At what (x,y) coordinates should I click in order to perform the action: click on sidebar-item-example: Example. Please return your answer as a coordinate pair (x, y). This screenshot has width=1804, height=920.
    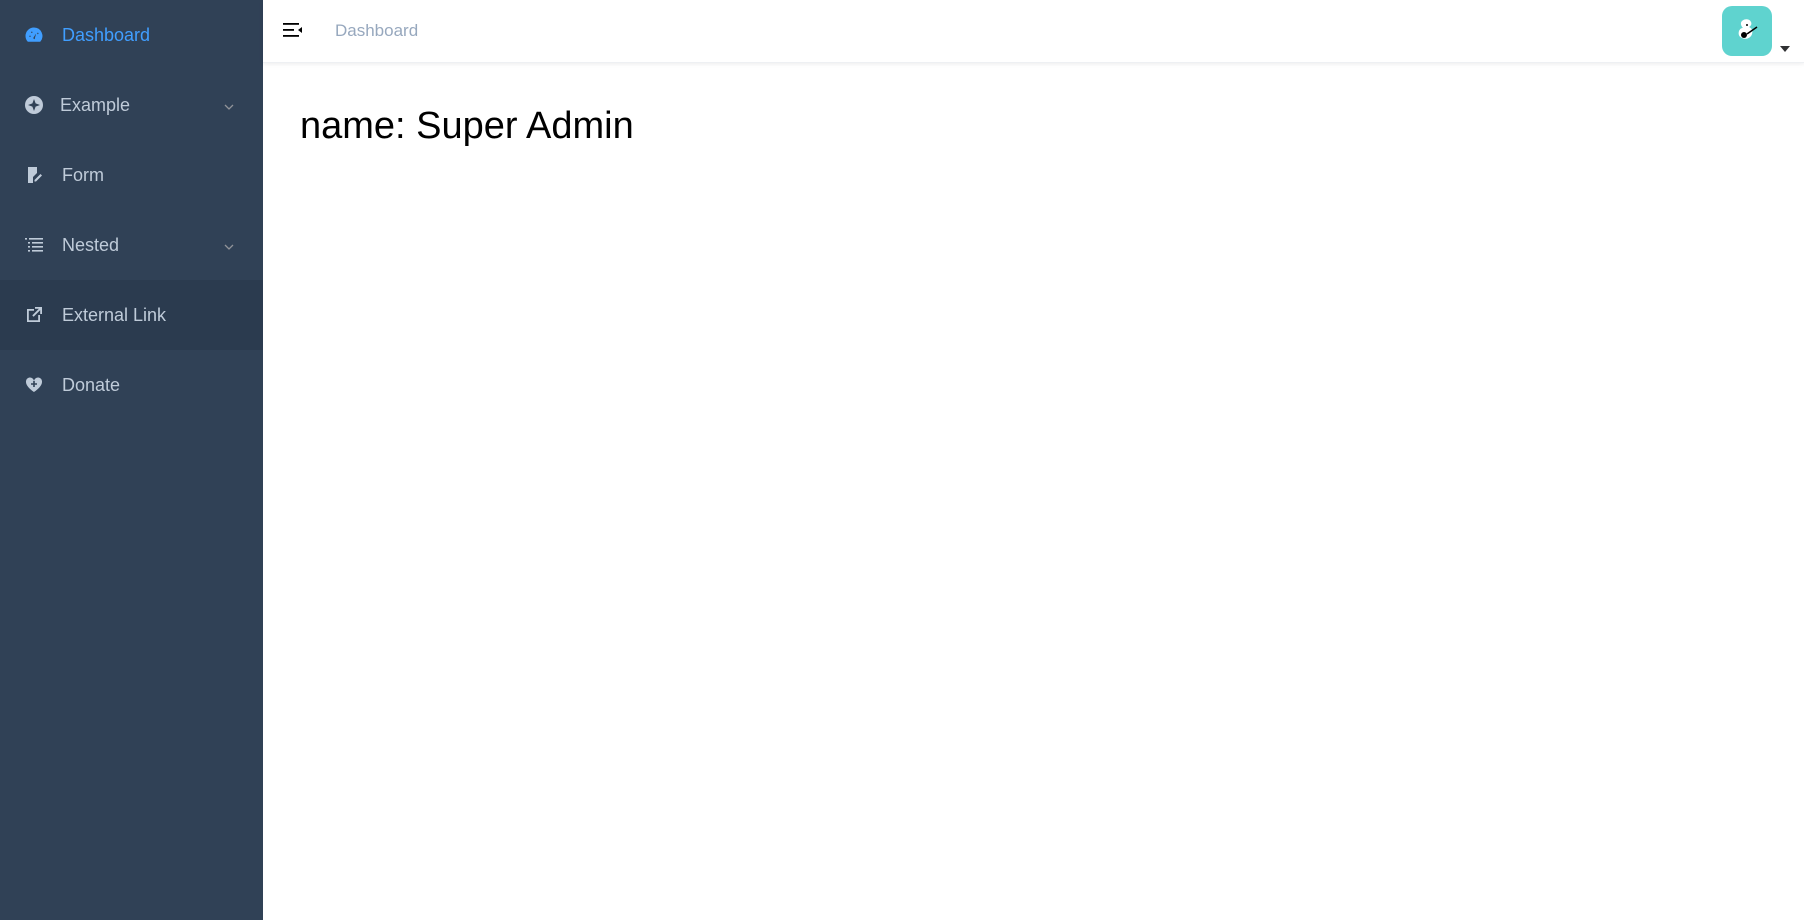
    Looking at the image, I should click on (131, 105).